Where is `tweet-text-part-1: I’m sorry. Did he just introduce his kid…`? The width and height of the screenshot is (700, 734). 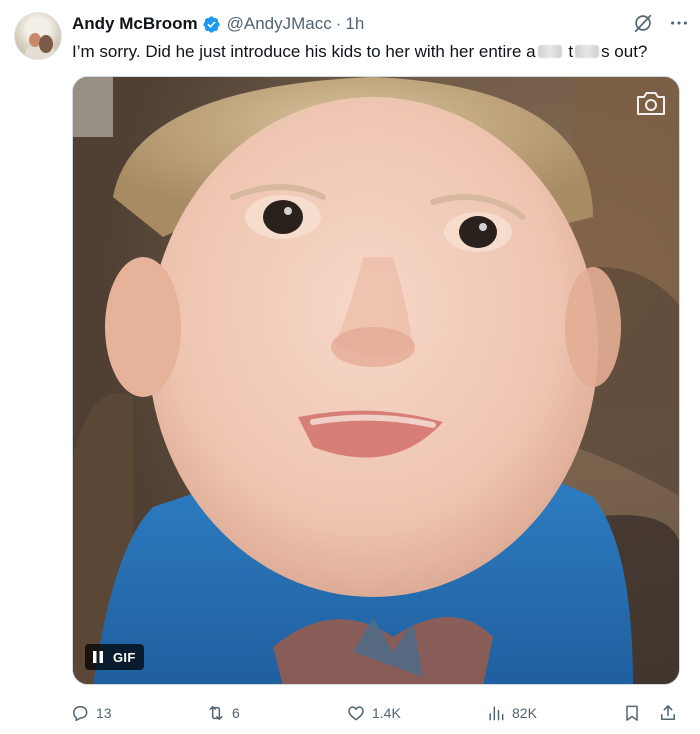 tweet-text-part-1: I’m sorry. Did he just introduce his kid… is located at coordinates (304, 51).